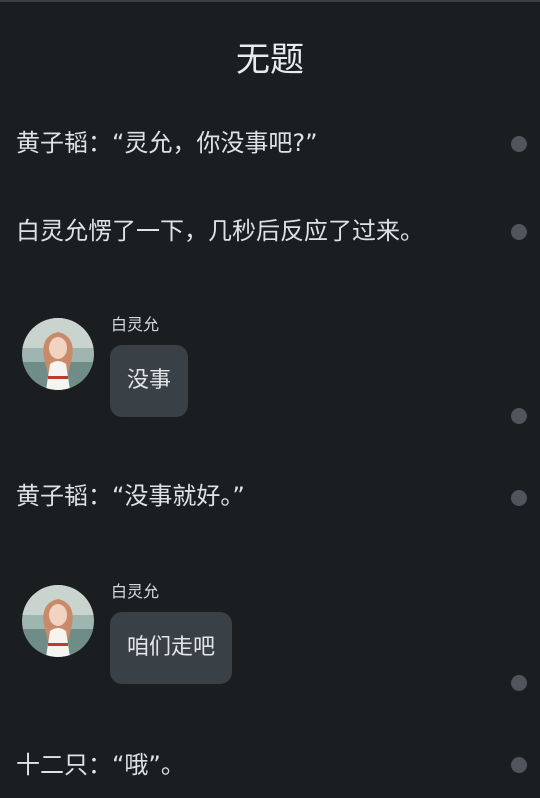 Image resolution: width=540 pixels, height=798 pixels. What do you see at coordinates (171, 648) in the screenshot?
I see `chat-bubble: 咱们走吧` at bounding box center [171, 648].